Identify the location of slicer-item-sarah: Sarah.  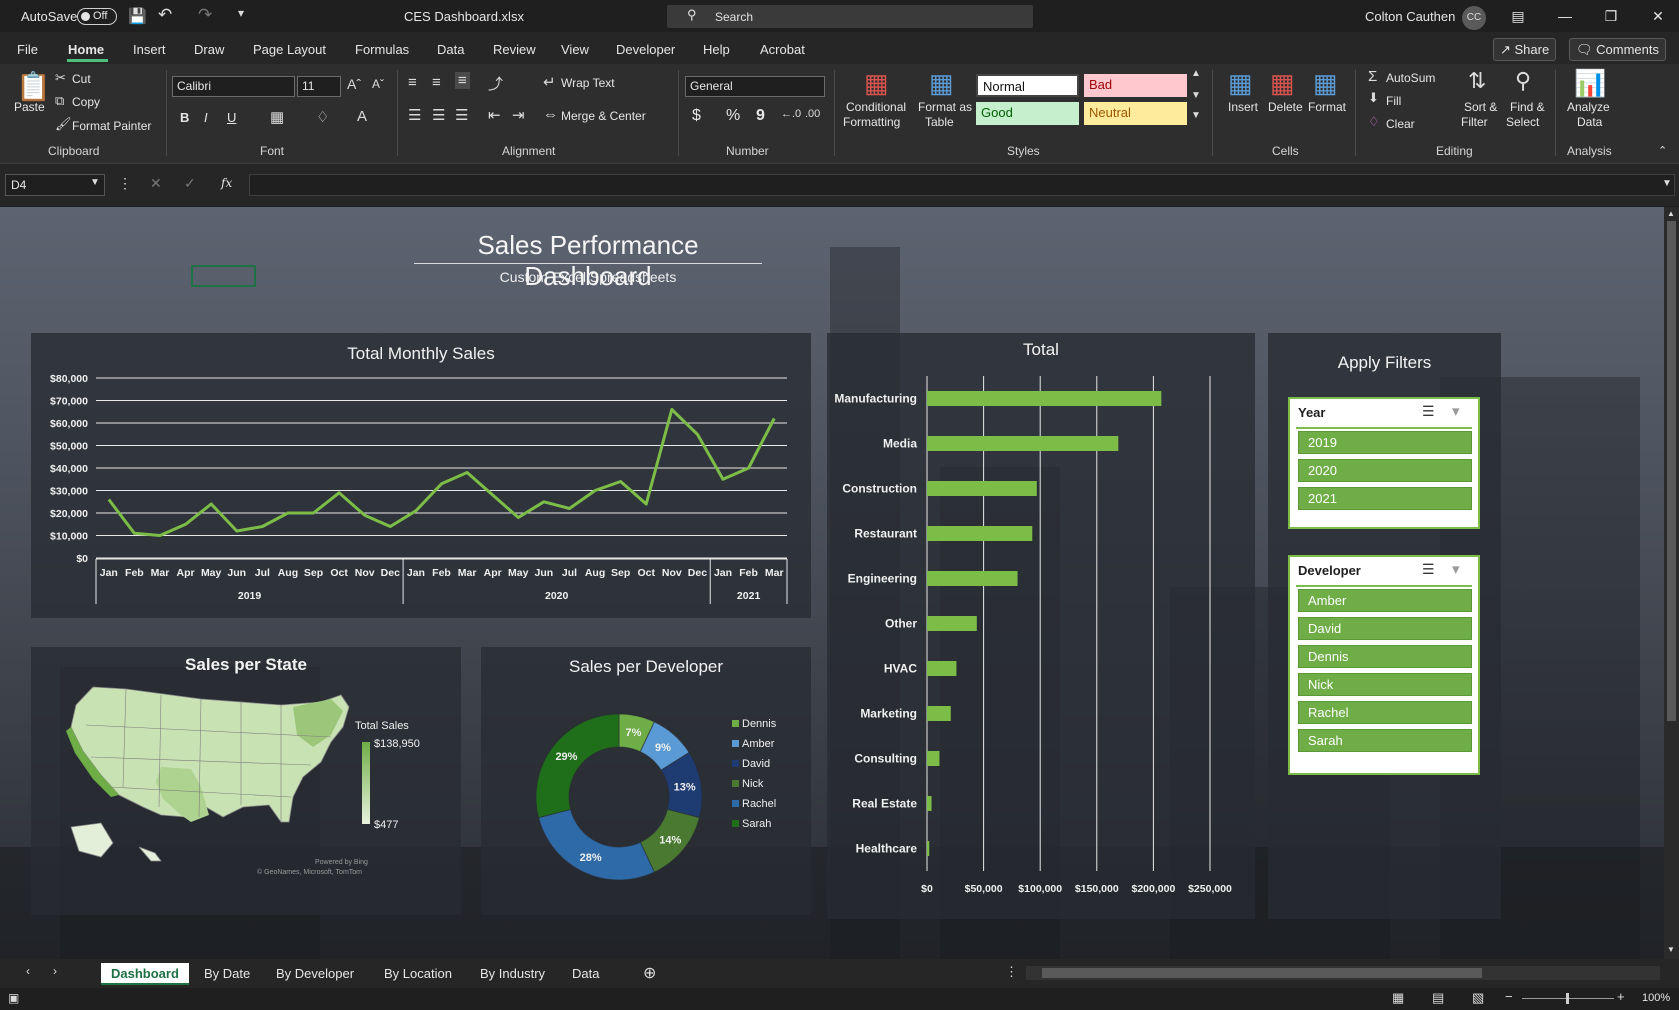
(1385, 740).